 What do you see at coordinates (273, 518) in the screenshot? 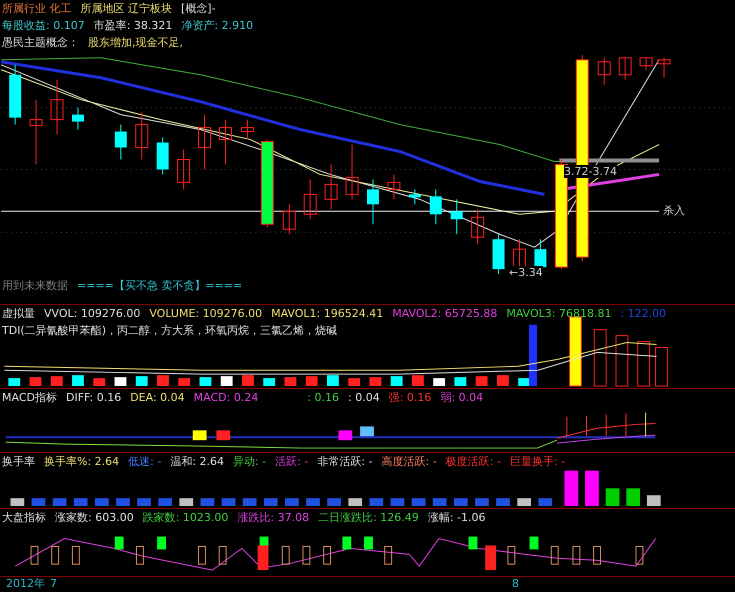
I see `indicator-value: 涨跌比: 37.08` at bounding box center [273, 518].